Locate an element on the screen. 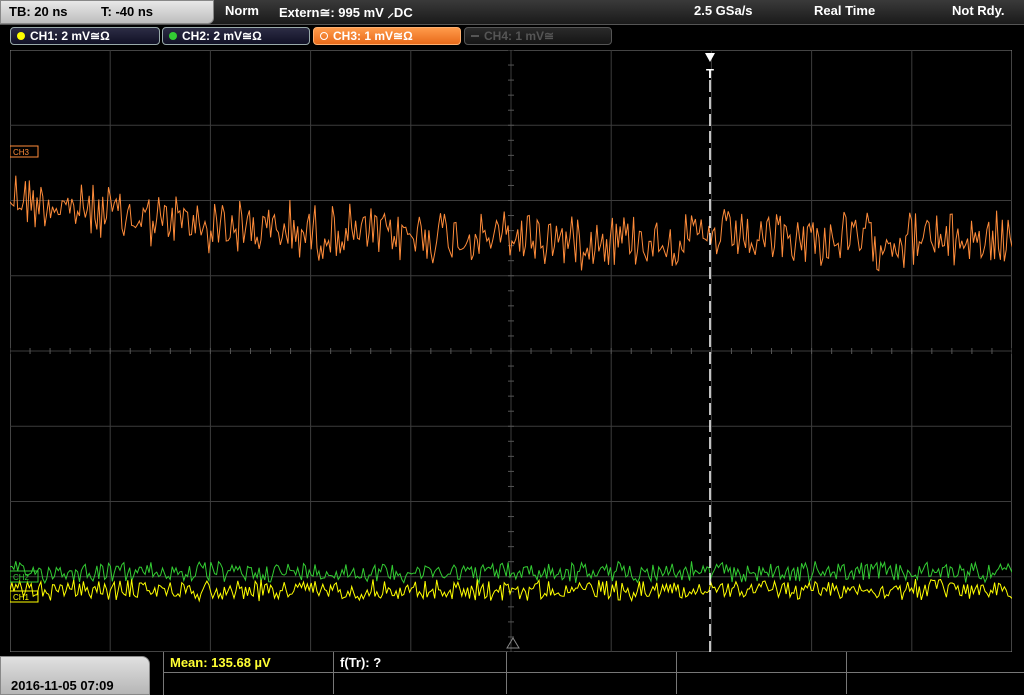  channel-tab-ch1: CH1: 2 mV≅Ω is located at coordinates (85, 36).